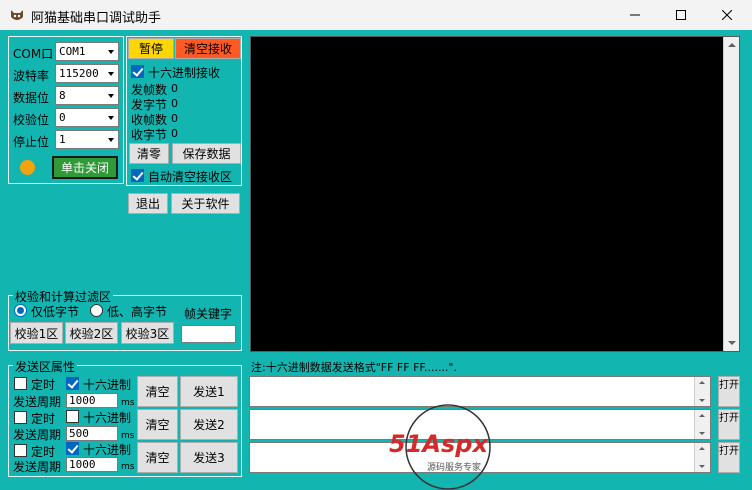 This screenshot has width=752, height=490. Describe the element at coordinates (438, 444) in the screenshot. I see `watermark-brand: 51Aspx` at that location.